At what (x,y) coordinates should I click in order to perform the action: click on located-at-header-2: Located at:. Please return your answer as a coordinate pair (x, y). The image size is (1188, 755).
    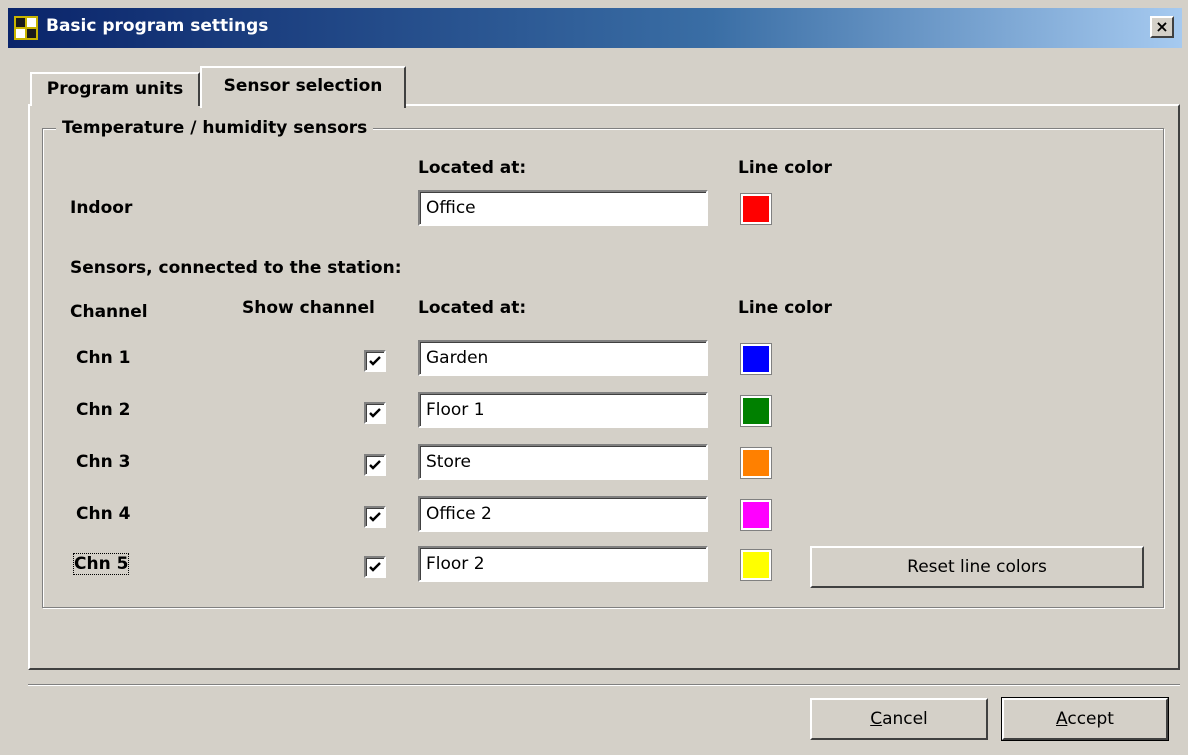
    Looking at the image, I should click on (472, 308).